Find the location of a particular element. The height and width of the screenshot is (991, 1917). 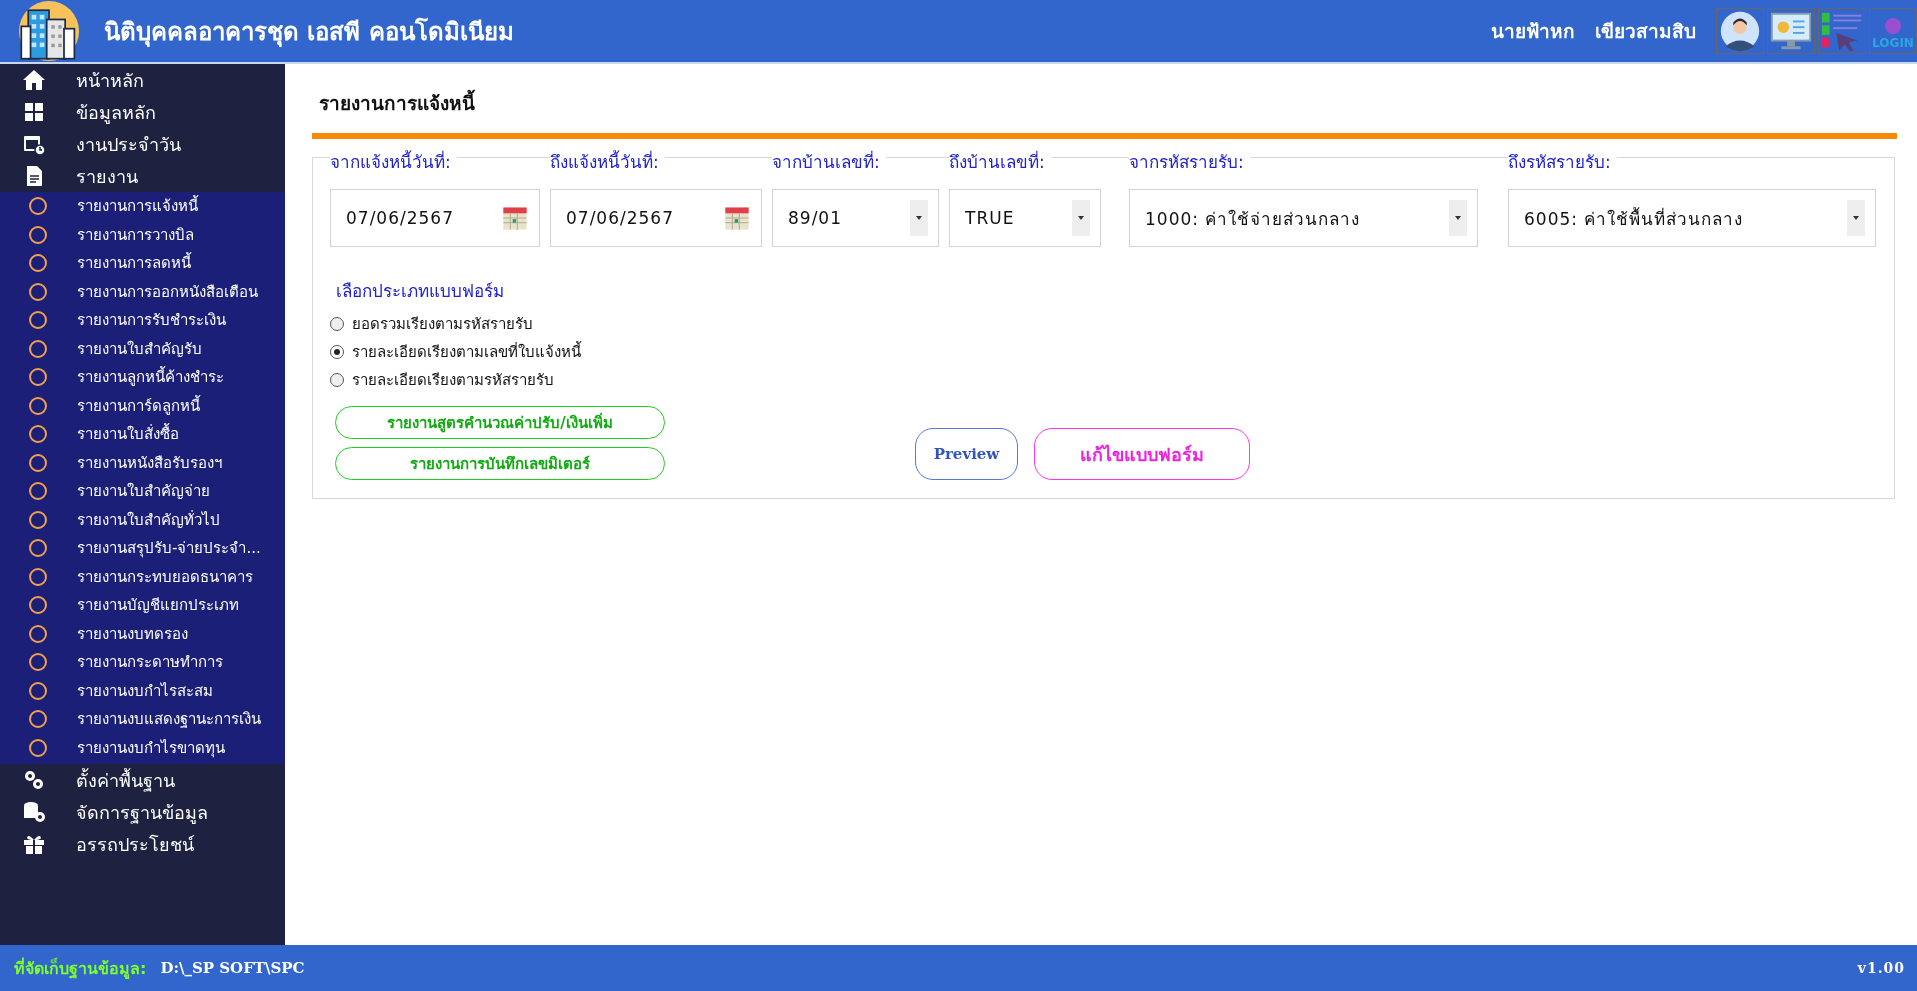

database-gear-icon is located at coordinates (34, 812).